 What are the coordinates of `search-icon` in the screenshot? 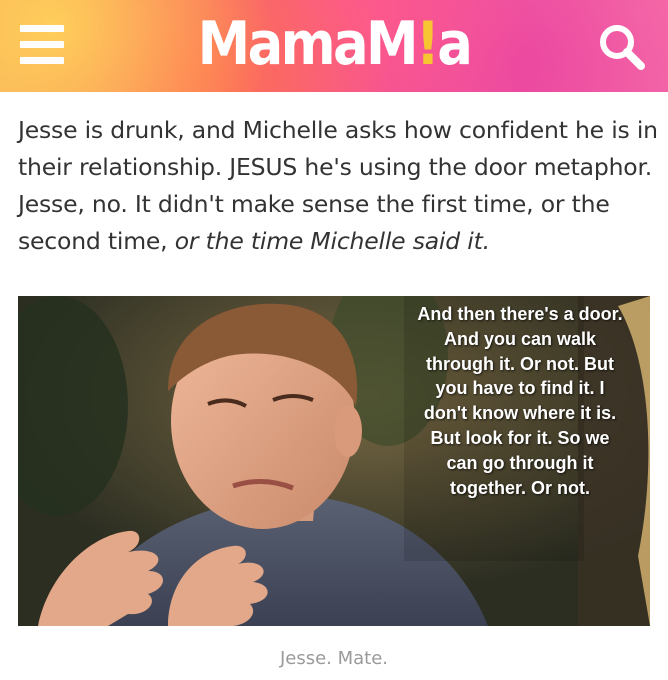 It's located at (622, 47).